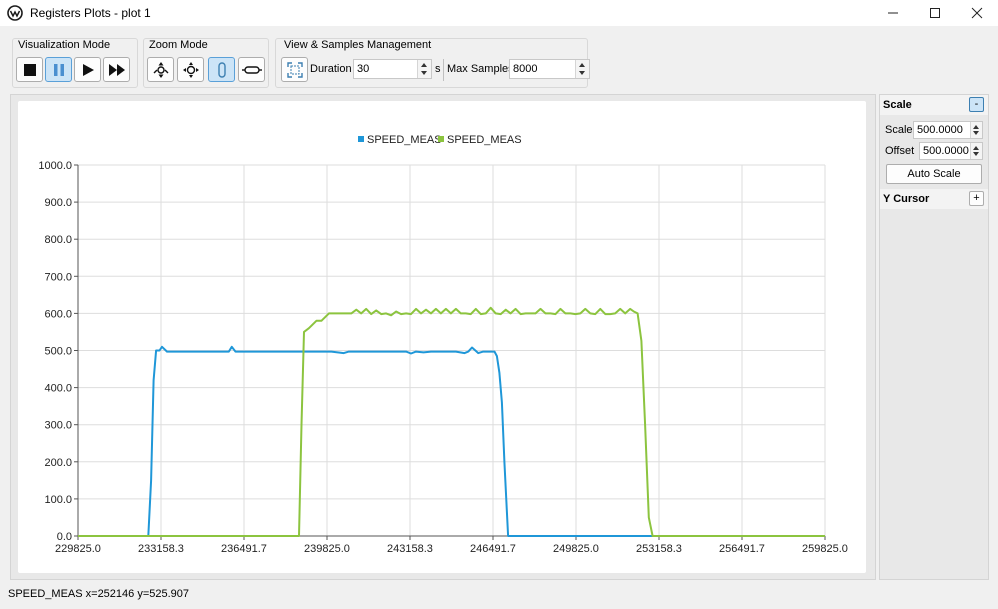 The height and width of the screenshot is (609, 998). Describe the element at coordinates (899, 130) in the screenshot. I see `scale-label: Scale` at that location.